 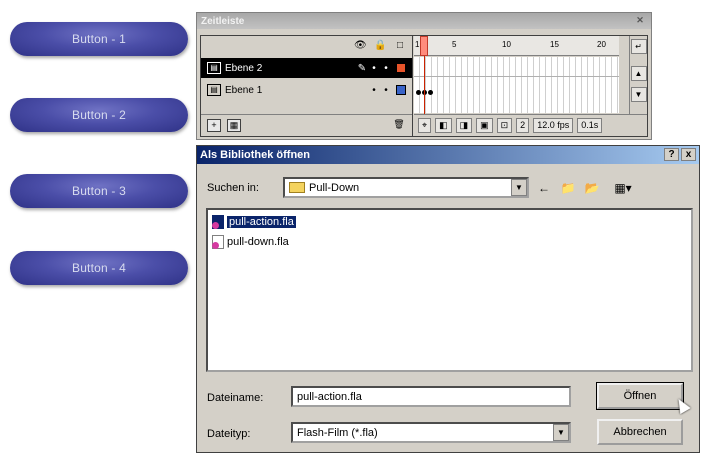 What do you see at coordinates (255, 155) in the screenshot?
I see `dialog-title: Als Bibliothek öffnen` at bounding box center [255, 155].